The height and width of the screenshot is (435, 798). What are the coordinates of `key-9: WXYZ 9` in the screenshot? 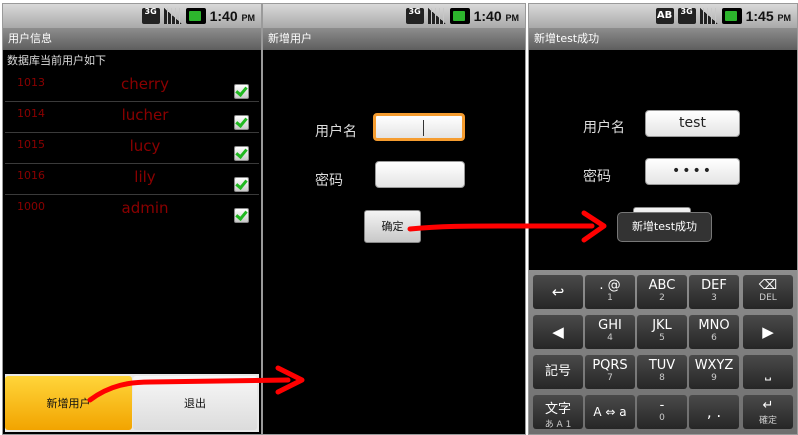 It's located at (714, 372).